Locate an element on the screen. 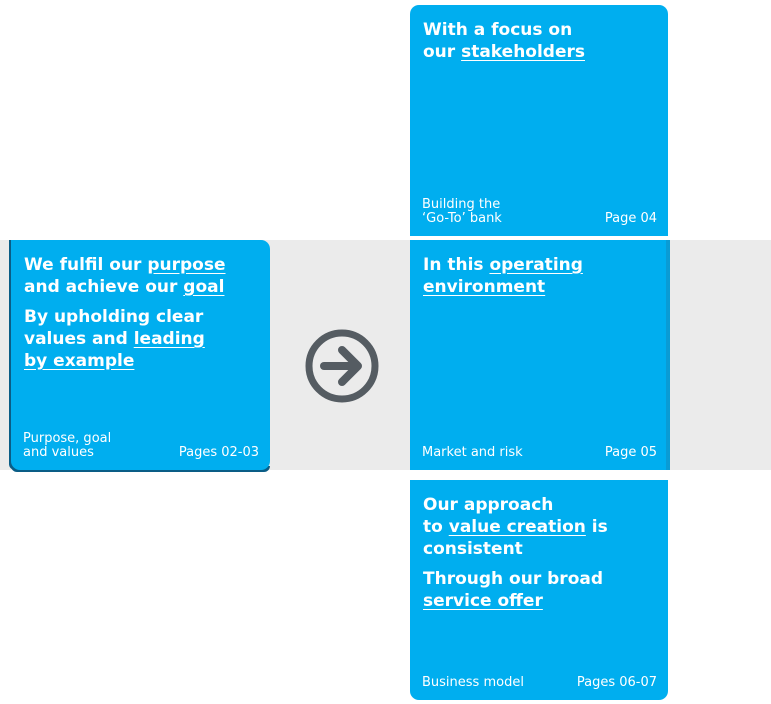  right-tiles-shadow is located at coordinates (668, 355).